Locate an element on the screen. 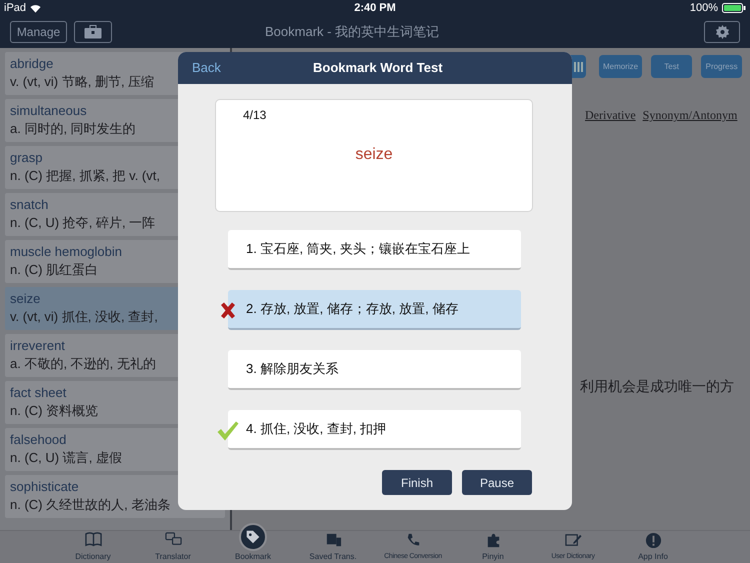  answer-option: 4. 抓住, 没收, 查封, 扣押 is located at coordinates (374, 430).